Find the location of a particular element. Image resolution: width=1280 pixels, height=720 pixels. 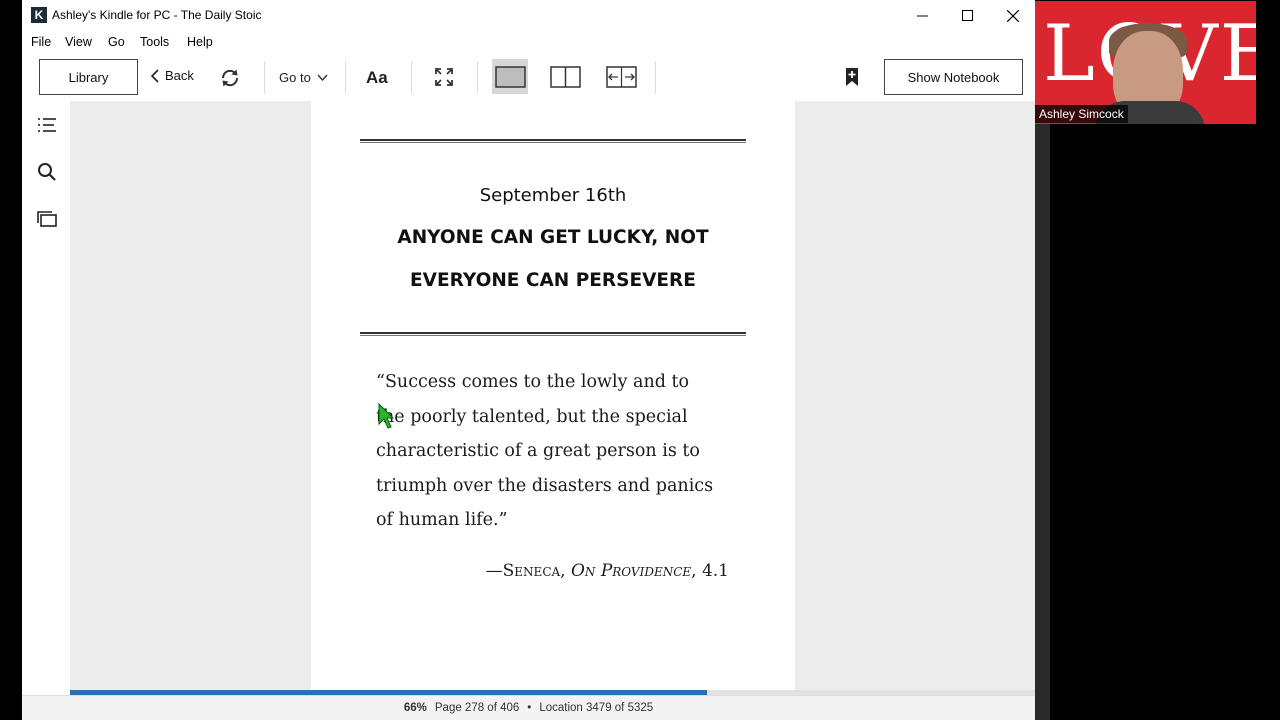

maximize-icon is located at coordinates (967, 15).